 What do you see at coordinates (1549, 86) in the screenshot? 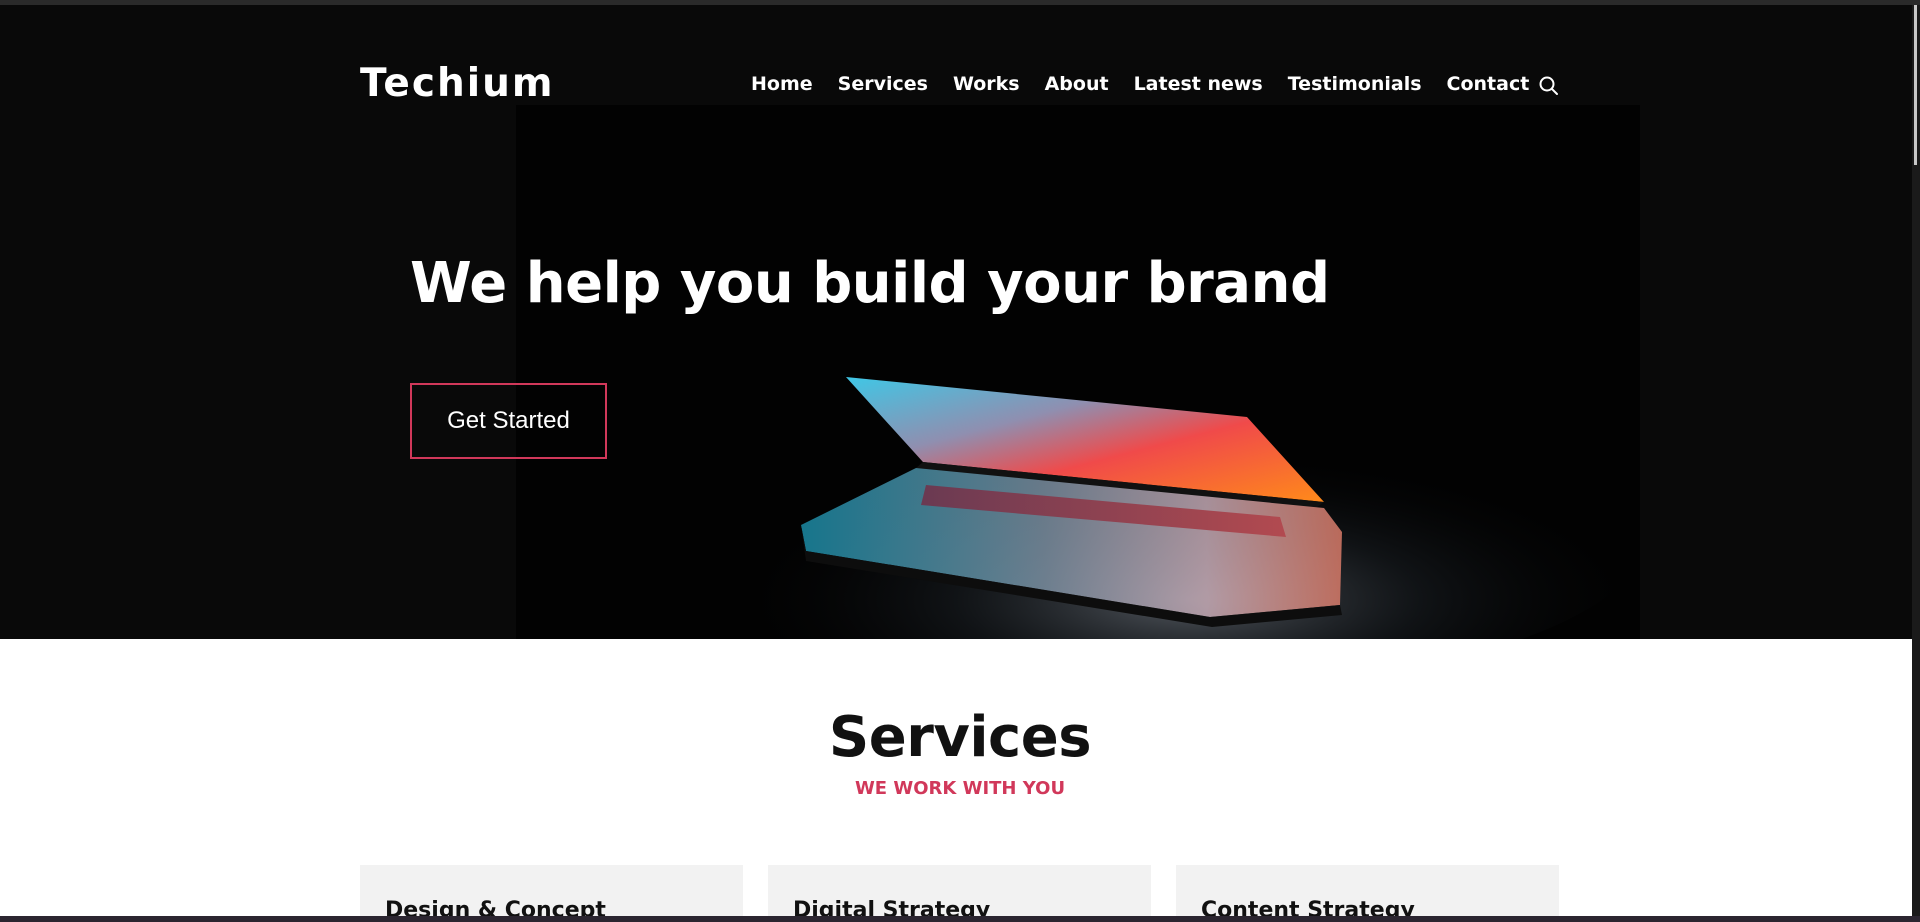
I see `search-icon` at bounding box center [1549, 86].